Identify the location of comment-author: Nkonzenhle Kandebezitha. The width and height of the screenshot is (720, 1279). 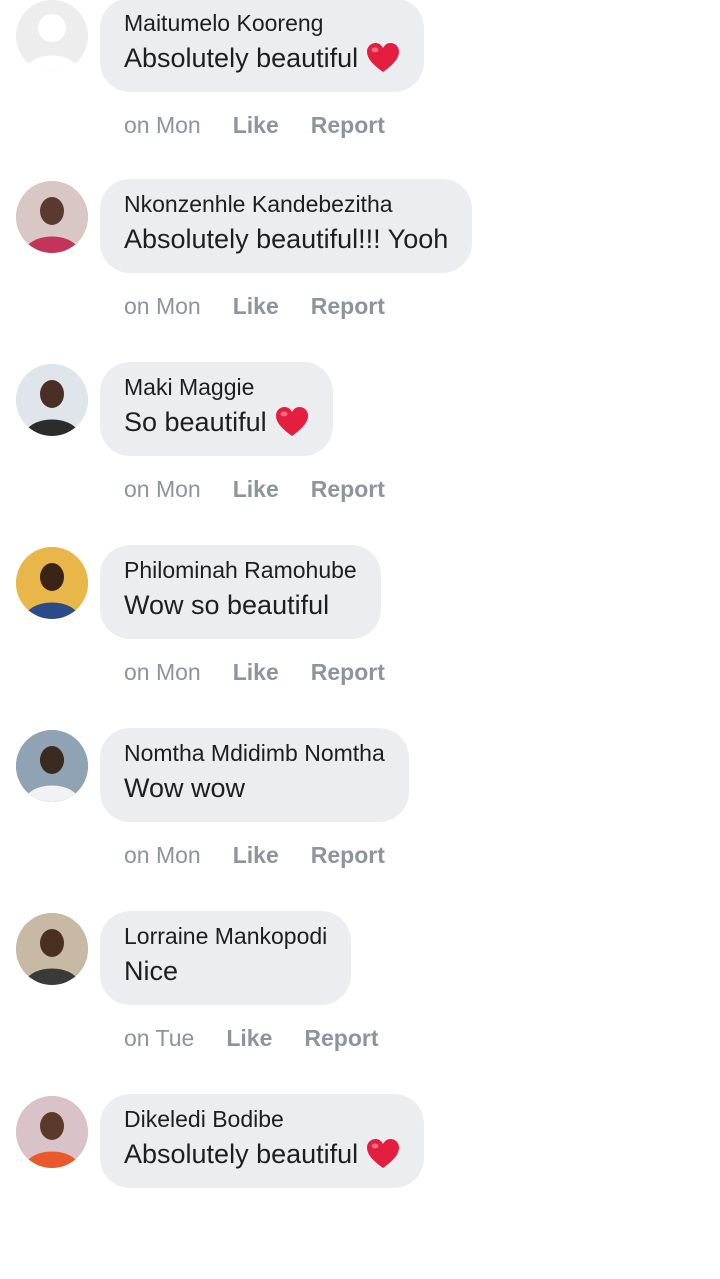
(286, 204).